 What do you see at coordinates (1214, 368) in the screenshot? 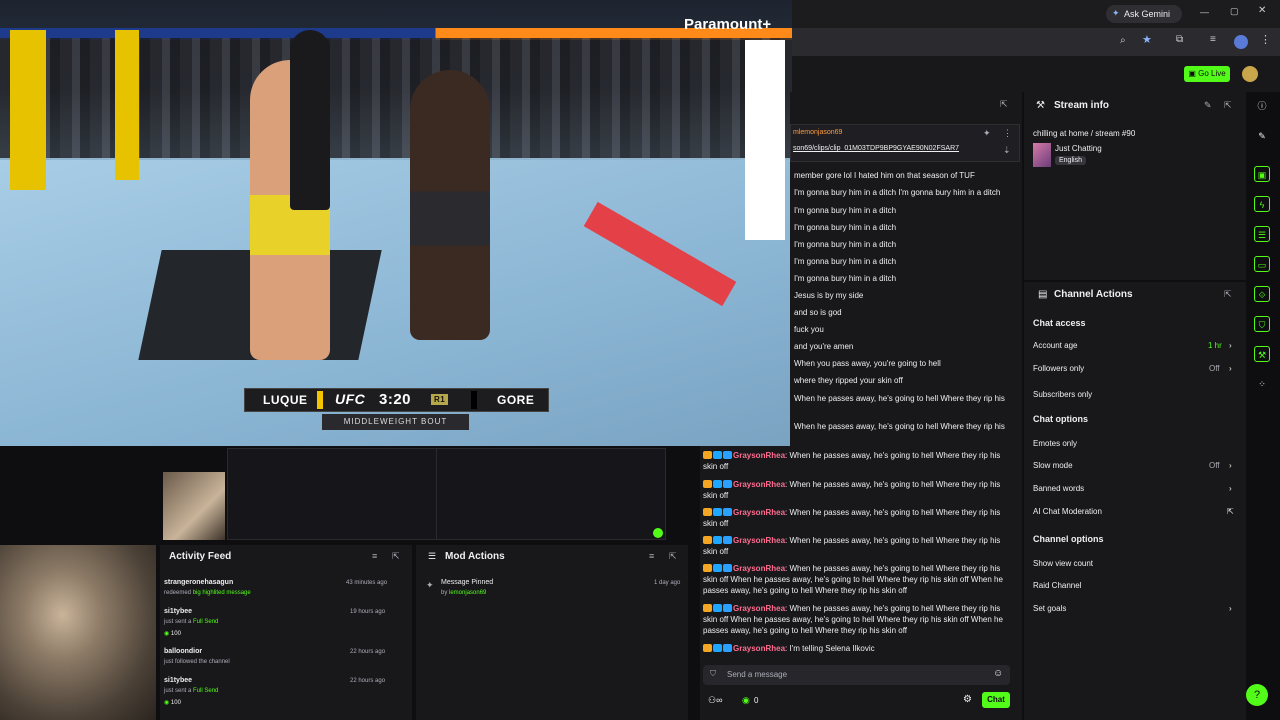
I see `followers-only-value: Off` at bounding box center [1214, 368].